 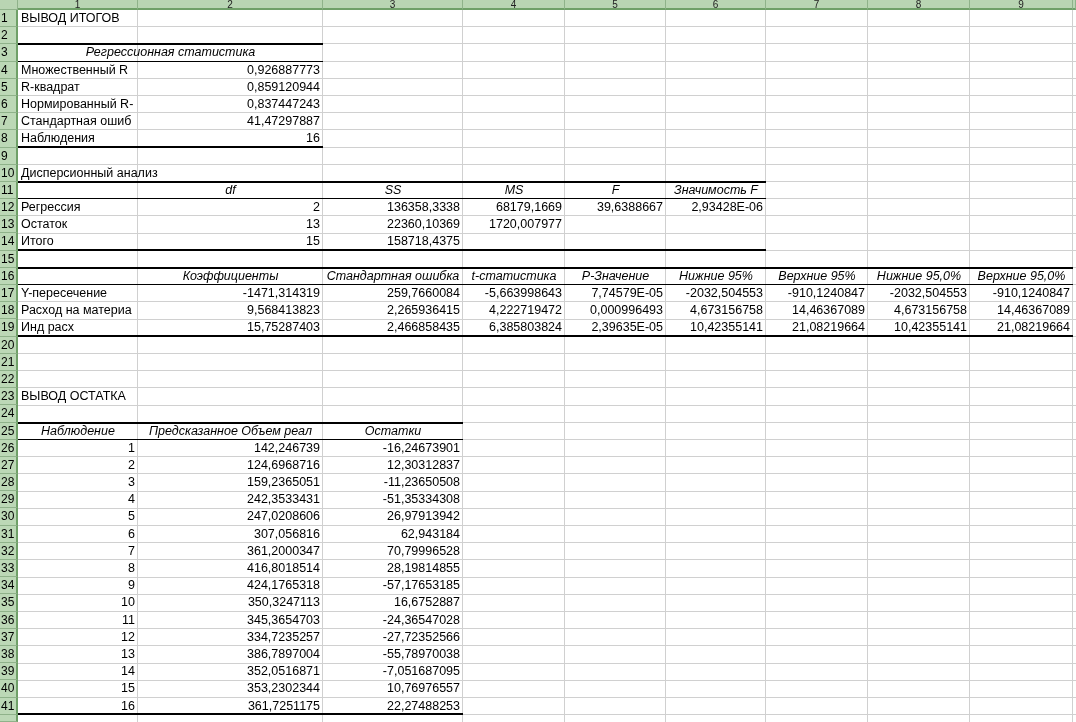 I want to click on row-header: 34, so click(x=9, y=586).